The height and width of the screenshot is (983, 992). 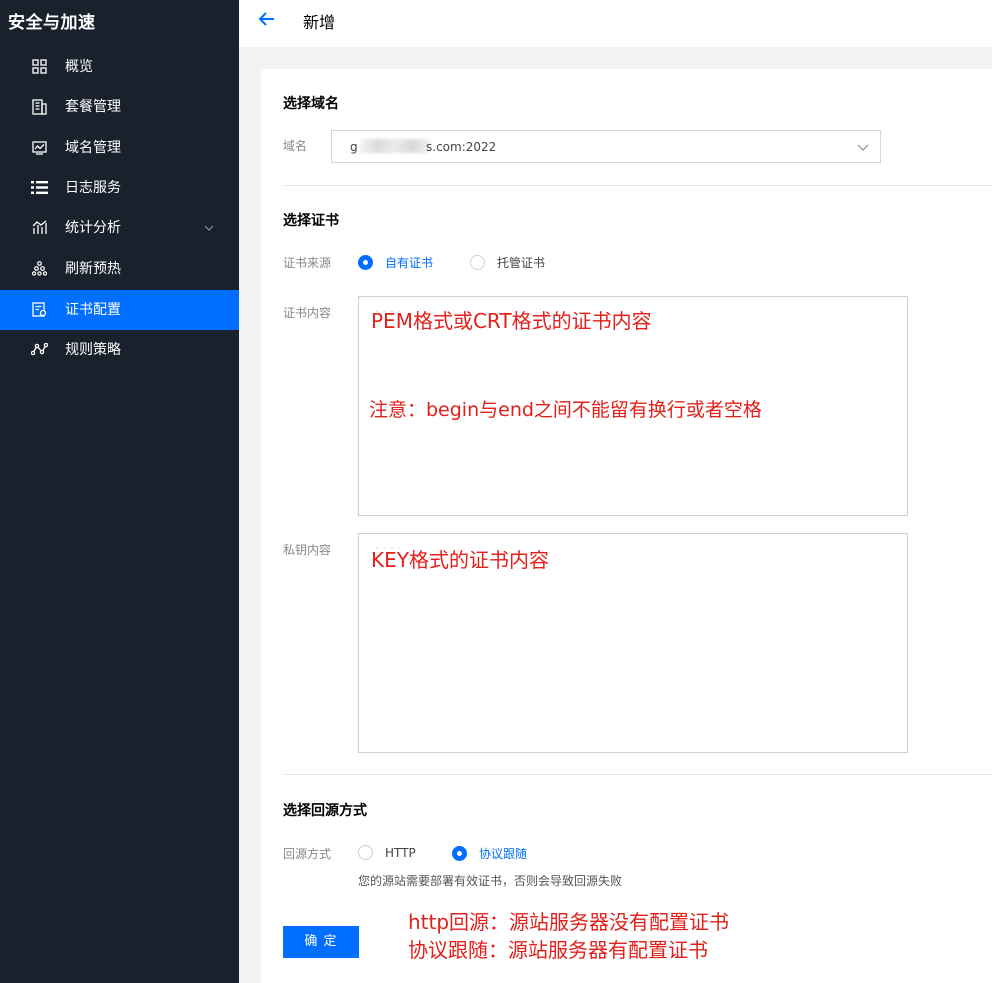 I want to click on domain-select-suffix: s.com:2022, so click(x=461, y=147).